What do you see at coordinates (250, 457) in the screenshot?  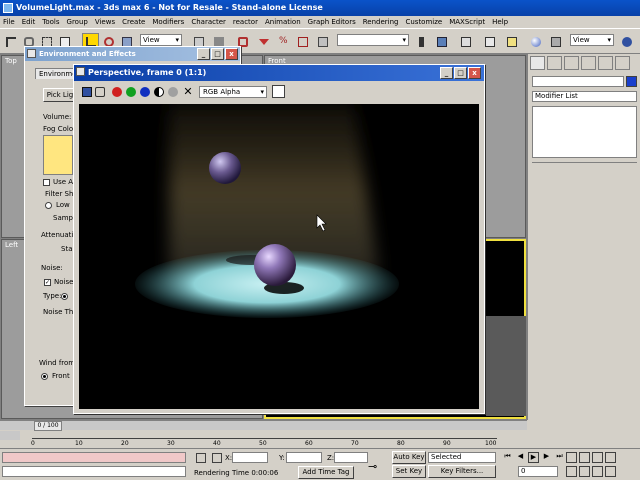 I see `x-coordinate-field` at bounding box center [250, 457].